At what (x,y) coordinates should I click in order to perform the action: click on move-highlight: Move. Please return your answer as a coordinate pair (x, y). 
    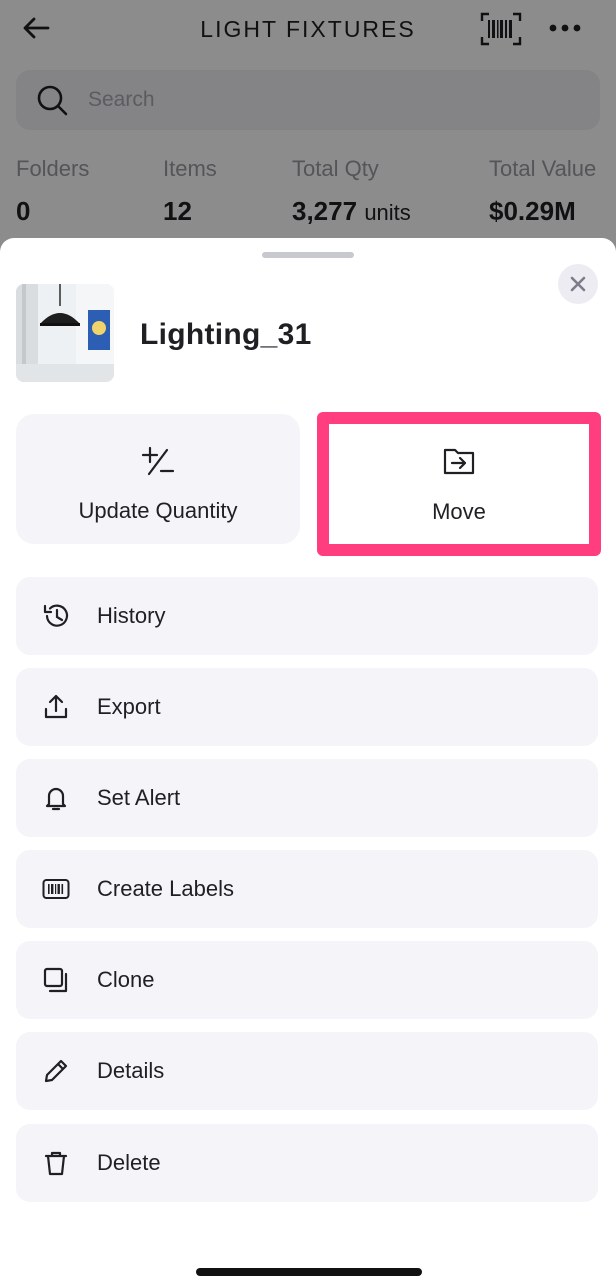
    Looking at the image, I should click on (459, 484).